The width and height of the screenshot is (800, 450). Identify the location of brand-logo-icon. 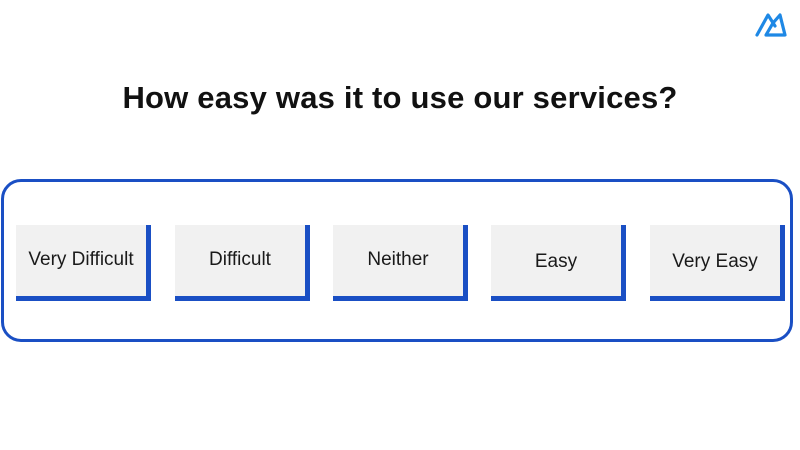
(771, 24).